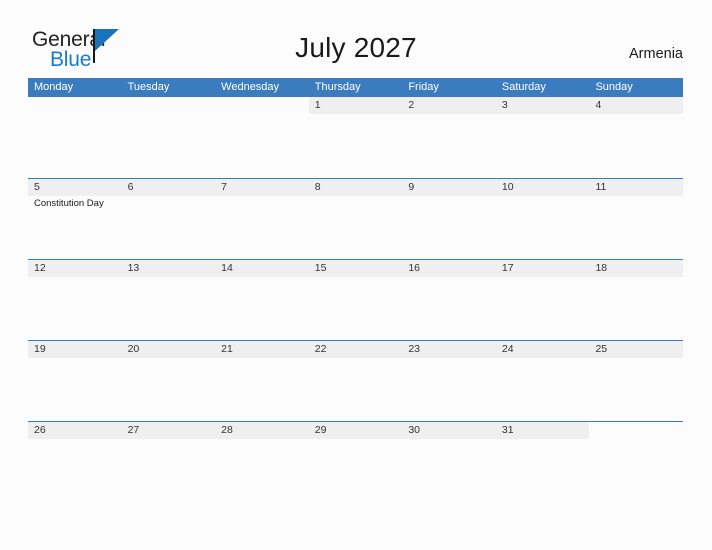 The height and width of the screenshot is (550, 712). Describe the element at coordinates (320, 430) in the screenshot. I see `day-number: 29` at that location.